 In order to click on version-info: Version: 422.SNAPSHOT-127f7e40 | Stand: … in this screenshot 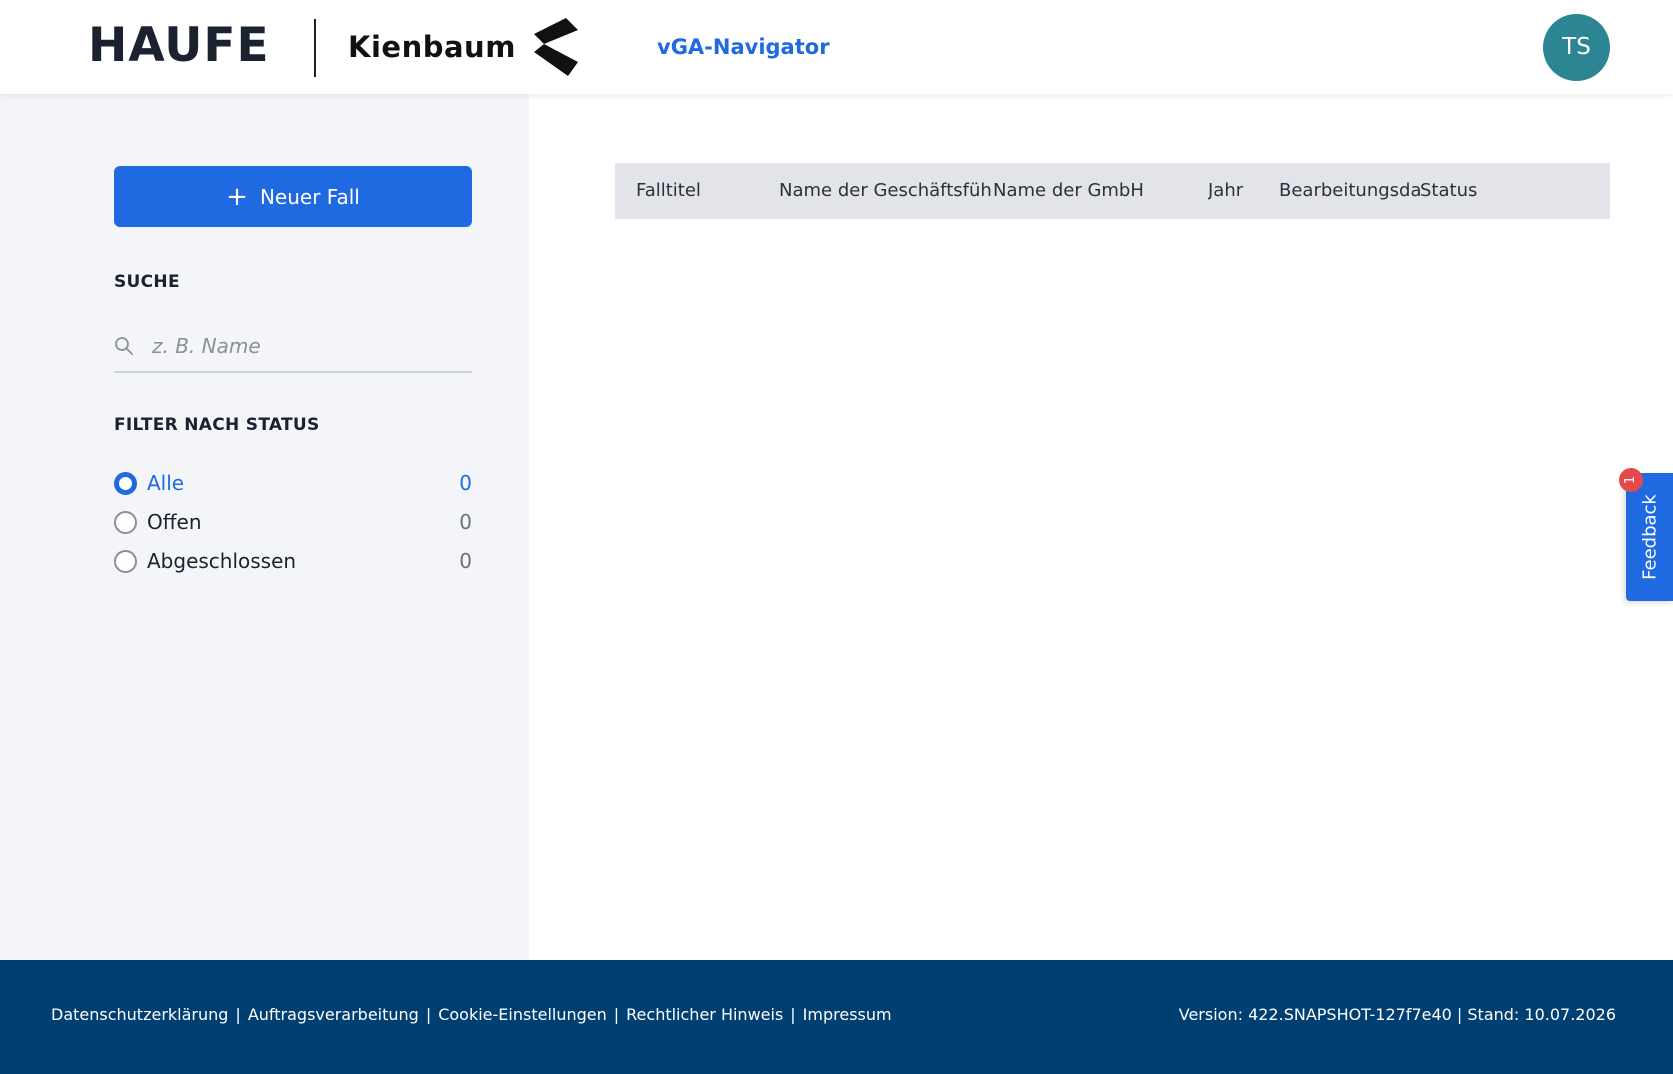, I will do `click(1397, 1014)`.